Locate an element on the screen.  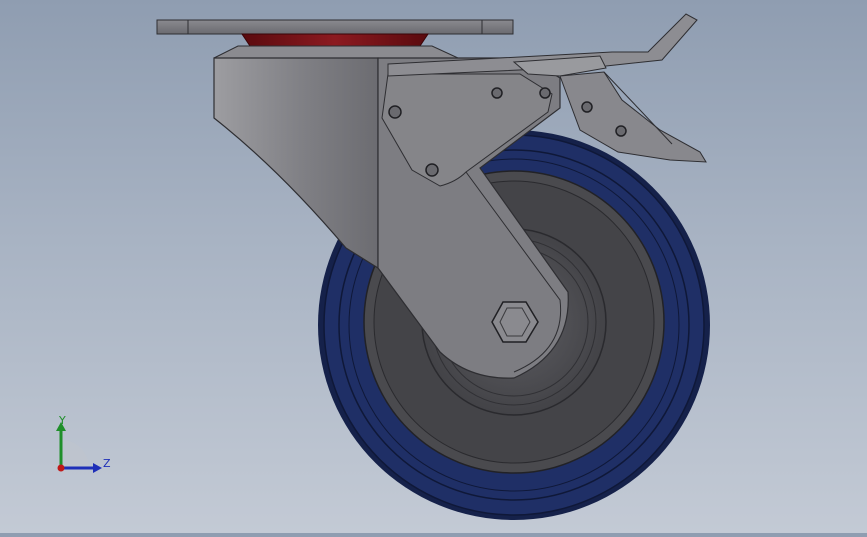
x-axis-point is located at coordinates (61, 468).